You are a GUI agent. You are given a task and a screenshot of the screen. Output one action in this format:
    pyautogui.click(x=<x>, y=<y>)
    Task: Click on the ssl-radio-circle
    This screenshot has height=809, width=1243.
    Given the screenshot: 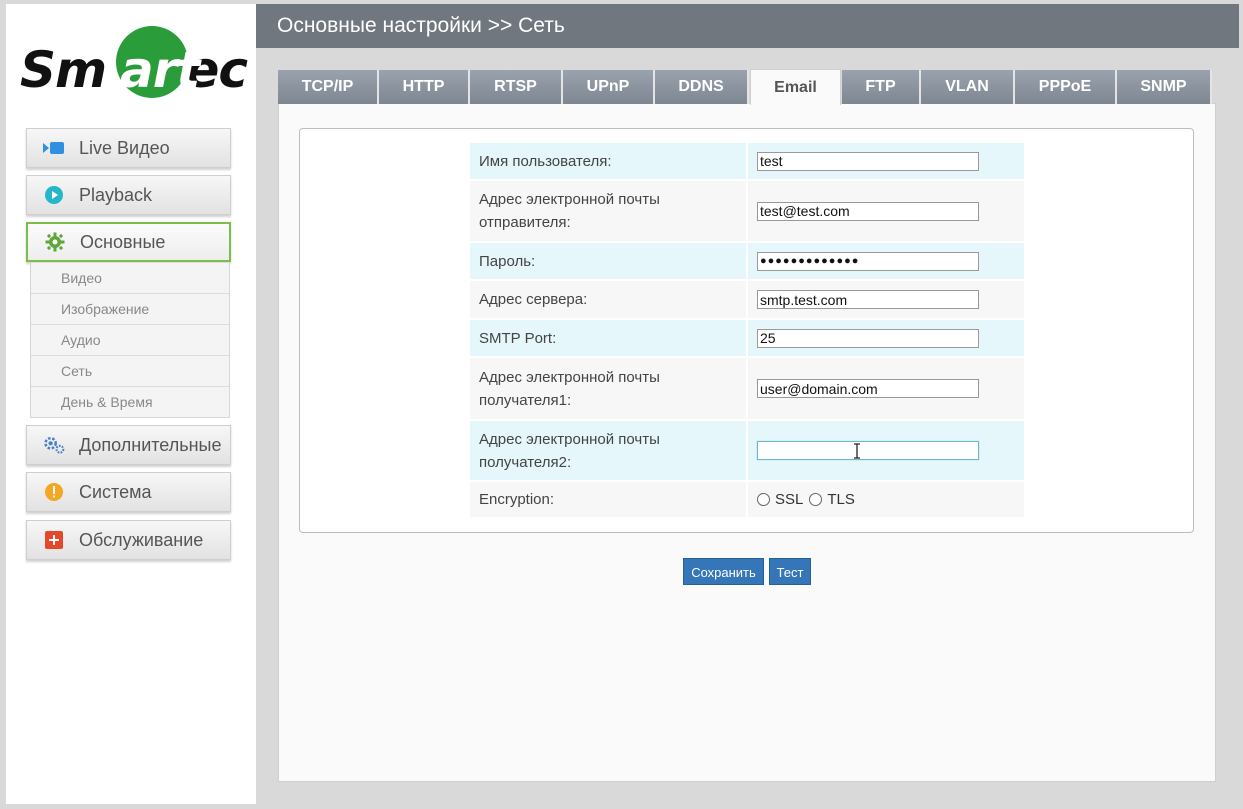 What is the action you would take?
    pyautogui.click(x=763, y=499)
    